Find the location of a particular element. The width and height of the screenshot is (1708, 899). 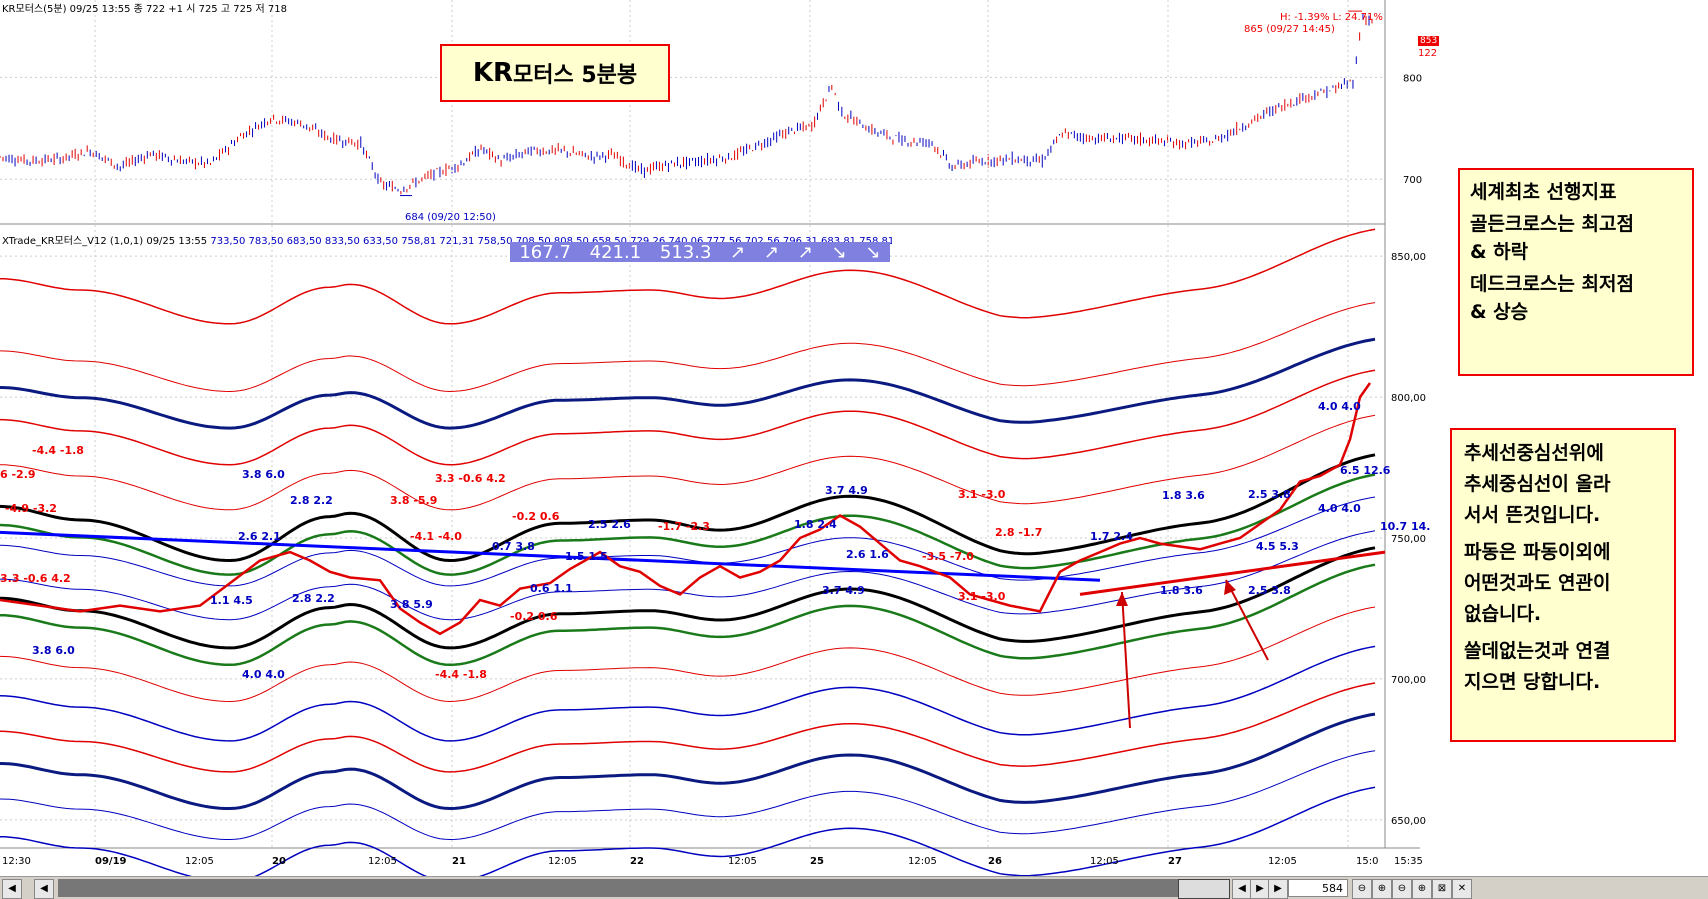

band-upper-navy is located at coordinates (688, 383).